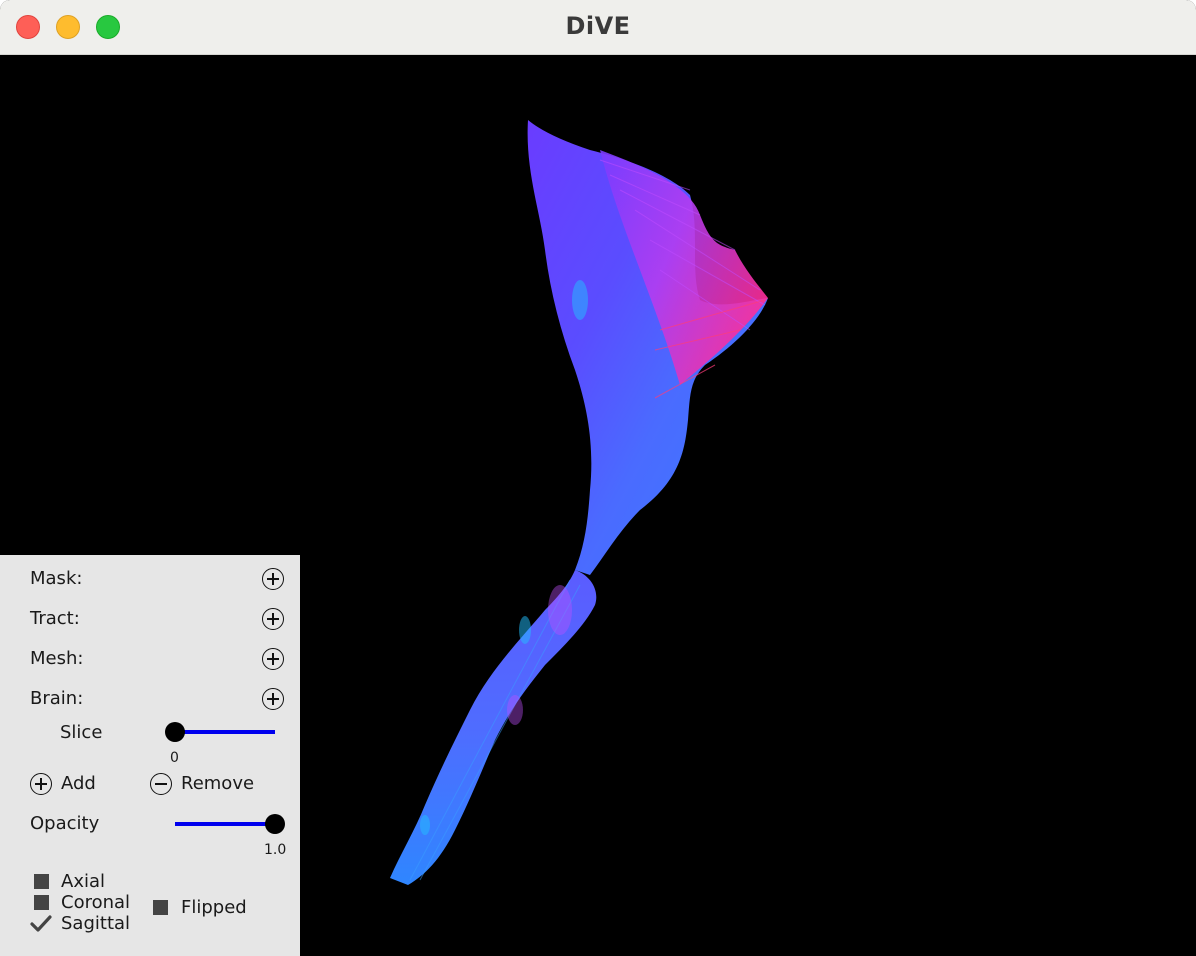 The width and height of the screenshot is (1196, 956). I want to click on opacity-value: 1.0, so click(275, 850).